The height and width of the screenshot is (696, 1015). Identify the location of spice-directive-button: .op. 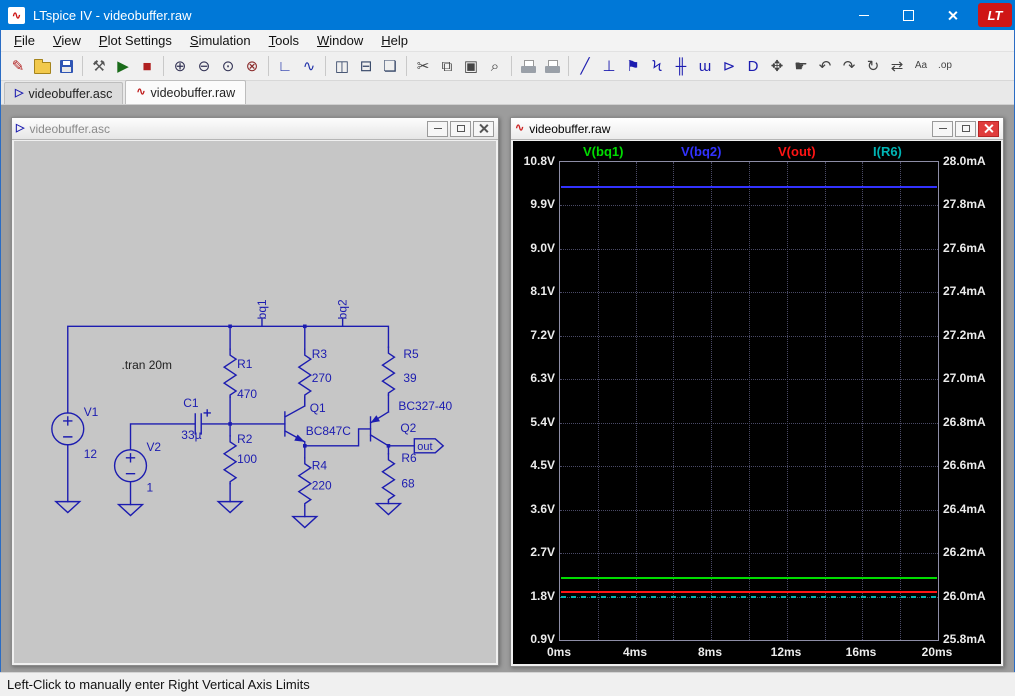
(945, 66).